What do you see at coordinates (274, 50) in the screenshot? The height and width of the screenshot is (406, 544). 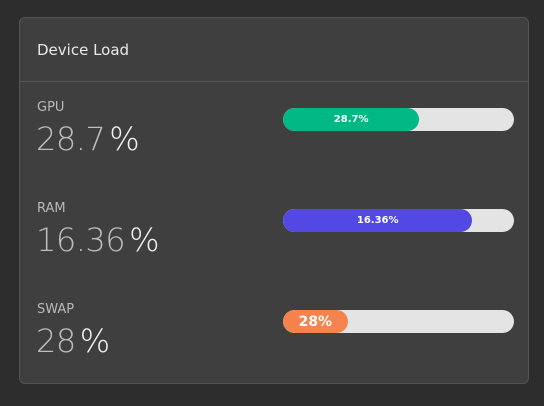 I see `card-header: Device Load` at bounding box center [274, 50].